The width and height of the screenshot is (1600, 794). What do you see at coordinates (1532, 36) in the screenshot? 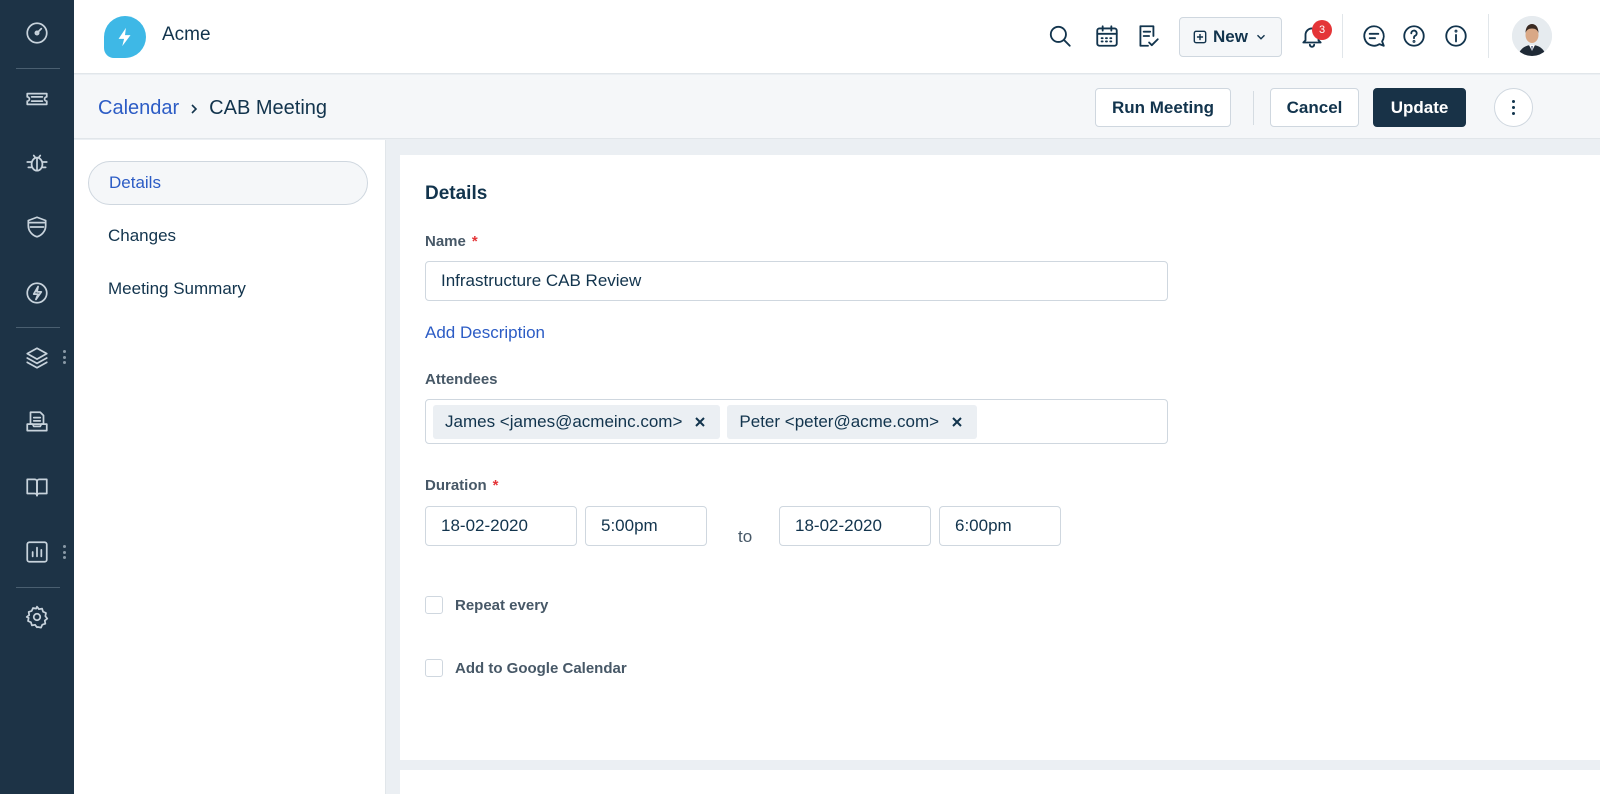
I see `avatar` at bounding box center [1532, 36].